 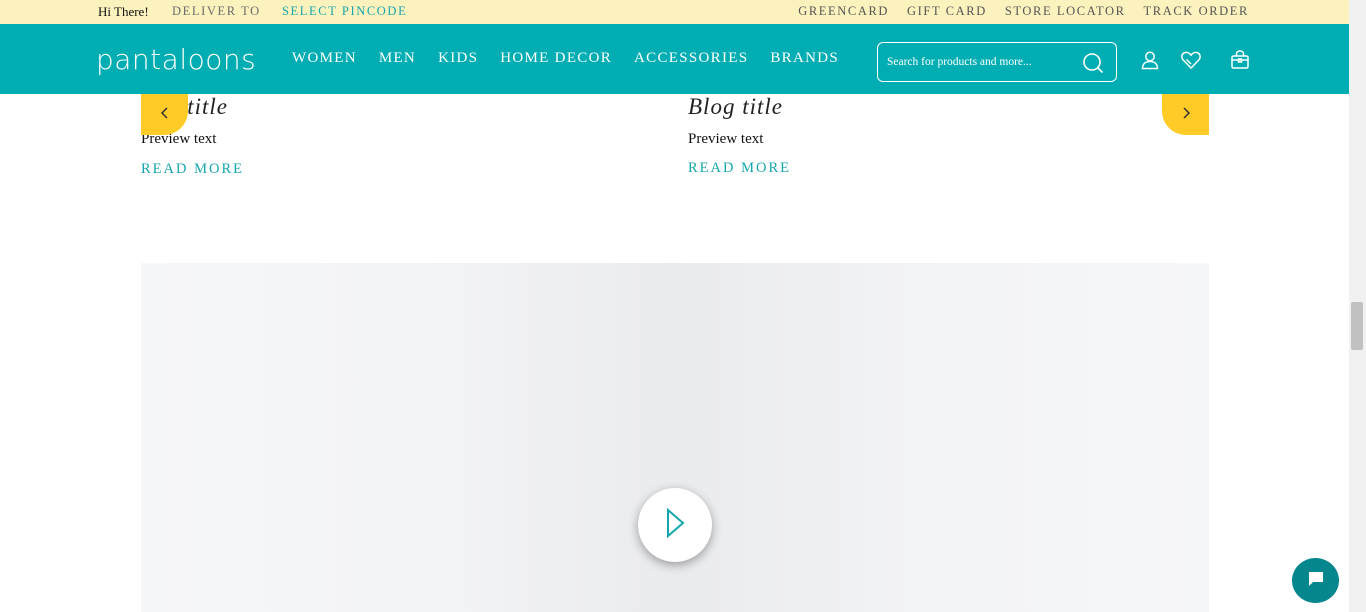 I want to click on gift-card-link: GIFT CARD, so click(x=947, y=11).